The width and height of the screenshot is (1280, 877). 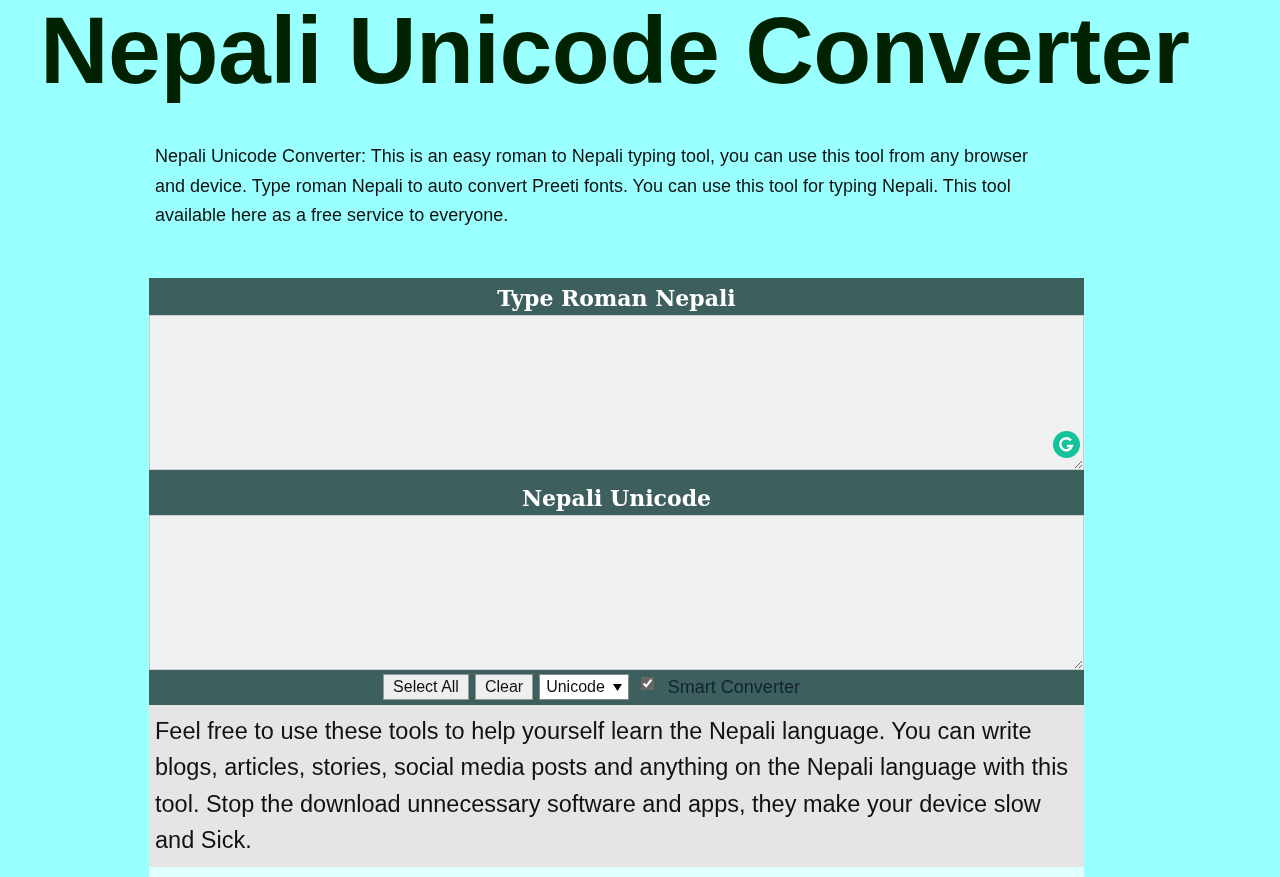 What do you see at coordinates (617, 687) in the screenshot?
I see `caret-icon` at bounding box center [617, 687].